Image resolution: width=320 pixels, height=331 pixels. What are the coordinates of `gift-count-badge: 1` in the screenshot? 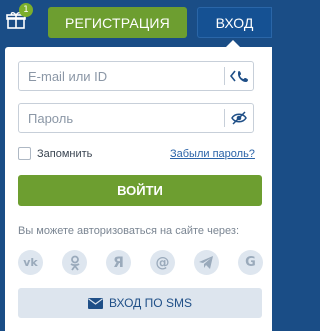 It's located at (26, 10).